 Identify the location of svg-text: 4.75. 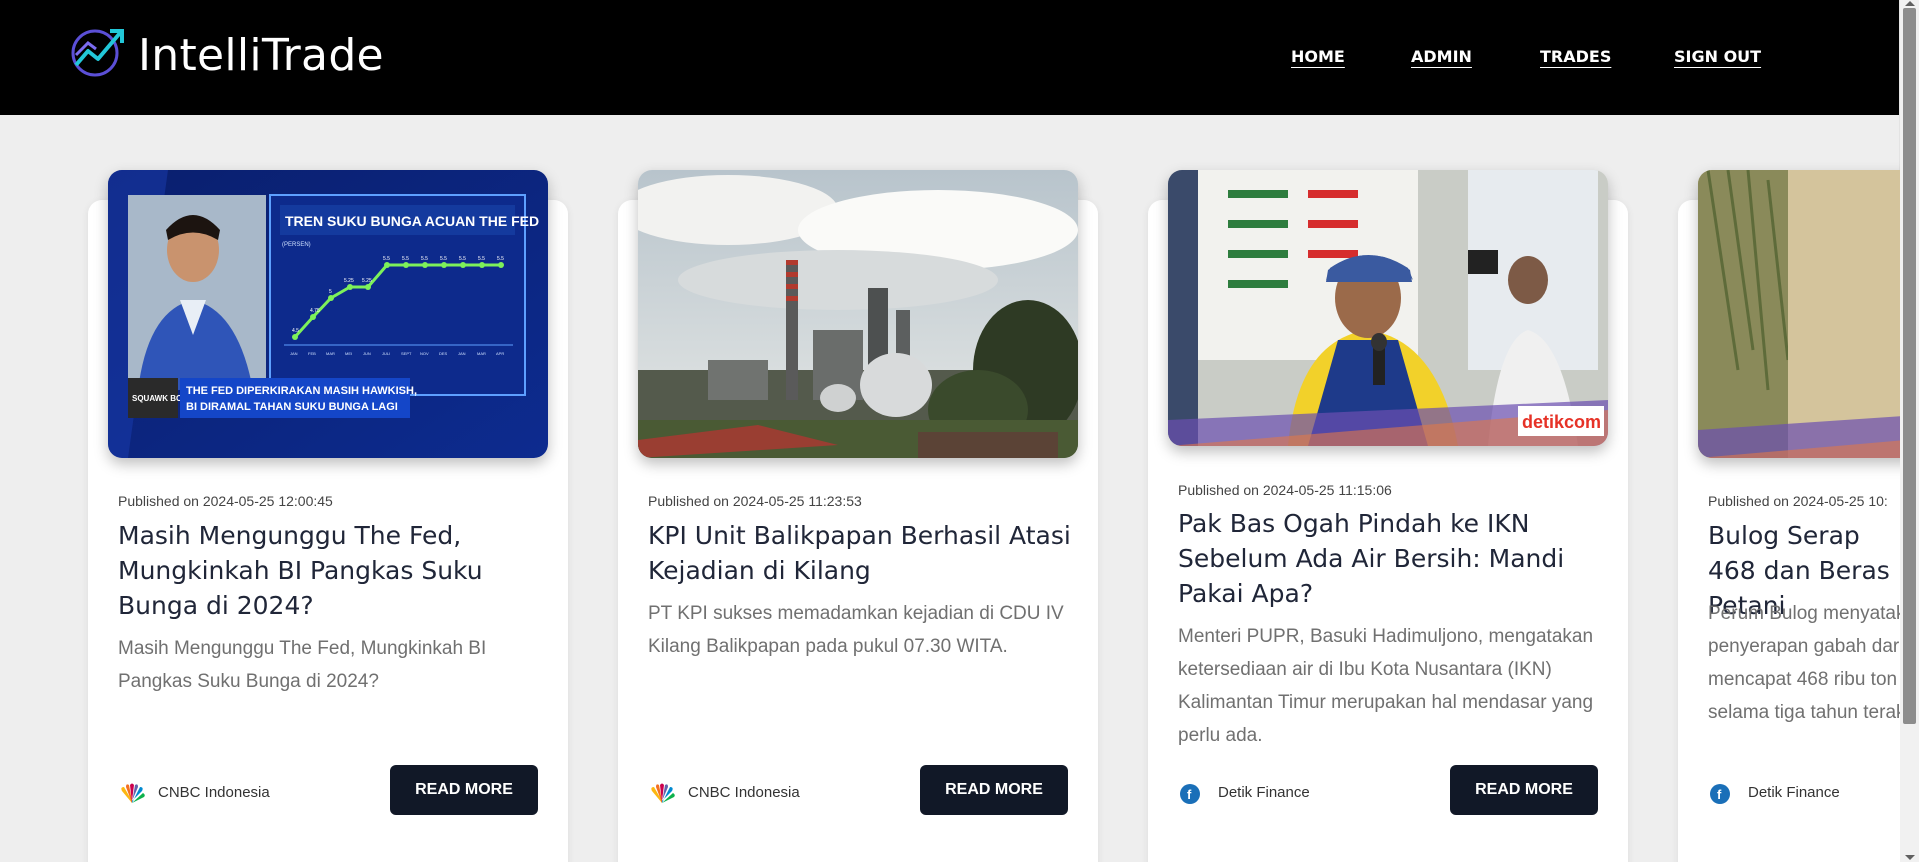
(315, 311).